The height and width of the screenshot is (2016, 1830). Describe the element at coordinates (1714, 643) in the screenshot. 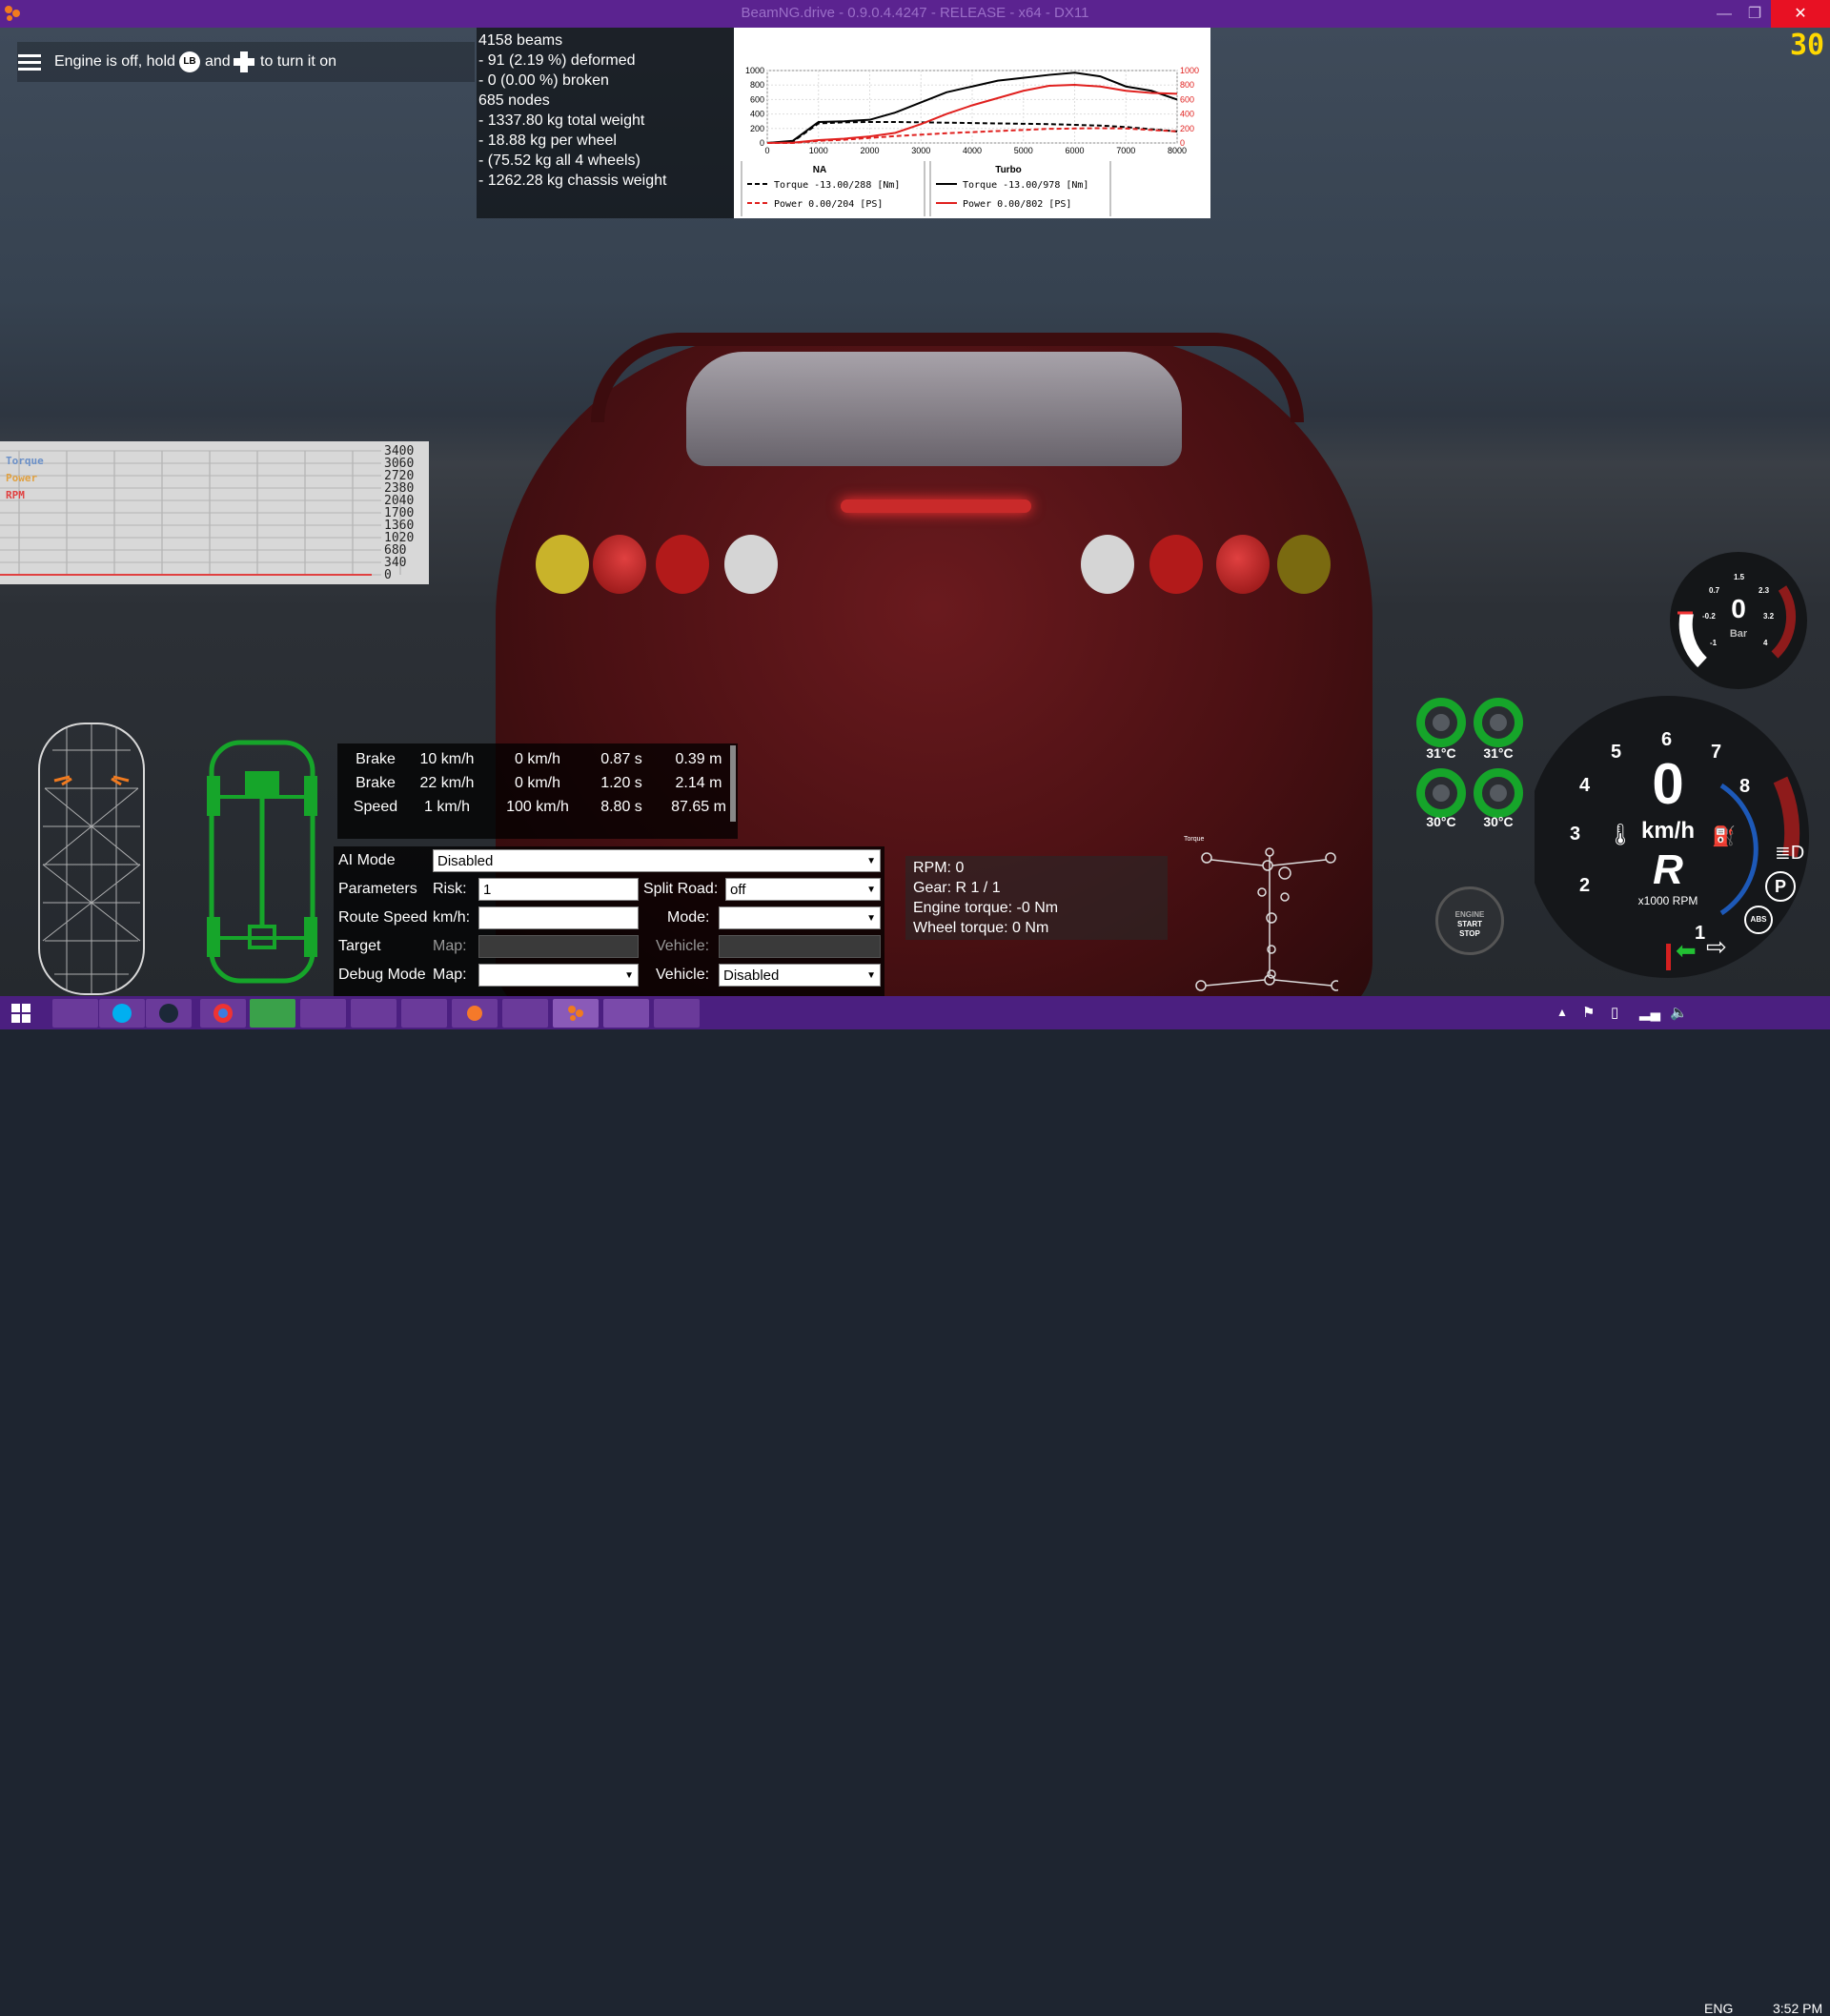

I see `boost-tick: -1` at that location.